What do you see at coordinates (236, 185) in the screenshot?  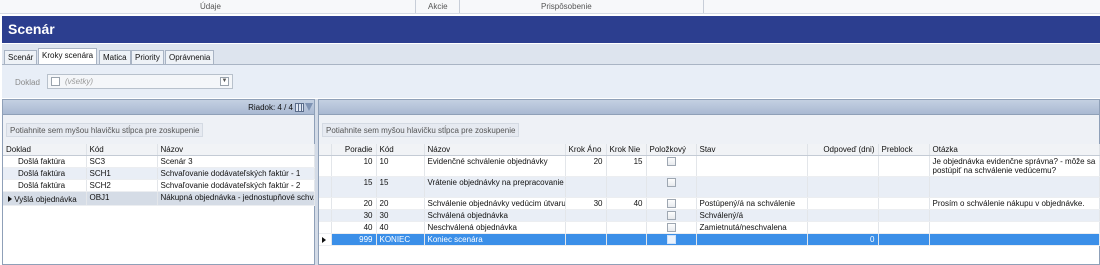 I see `cell: Schvaľovanie dodávateľských faktúr - 2` at bounding box center [236, 185].